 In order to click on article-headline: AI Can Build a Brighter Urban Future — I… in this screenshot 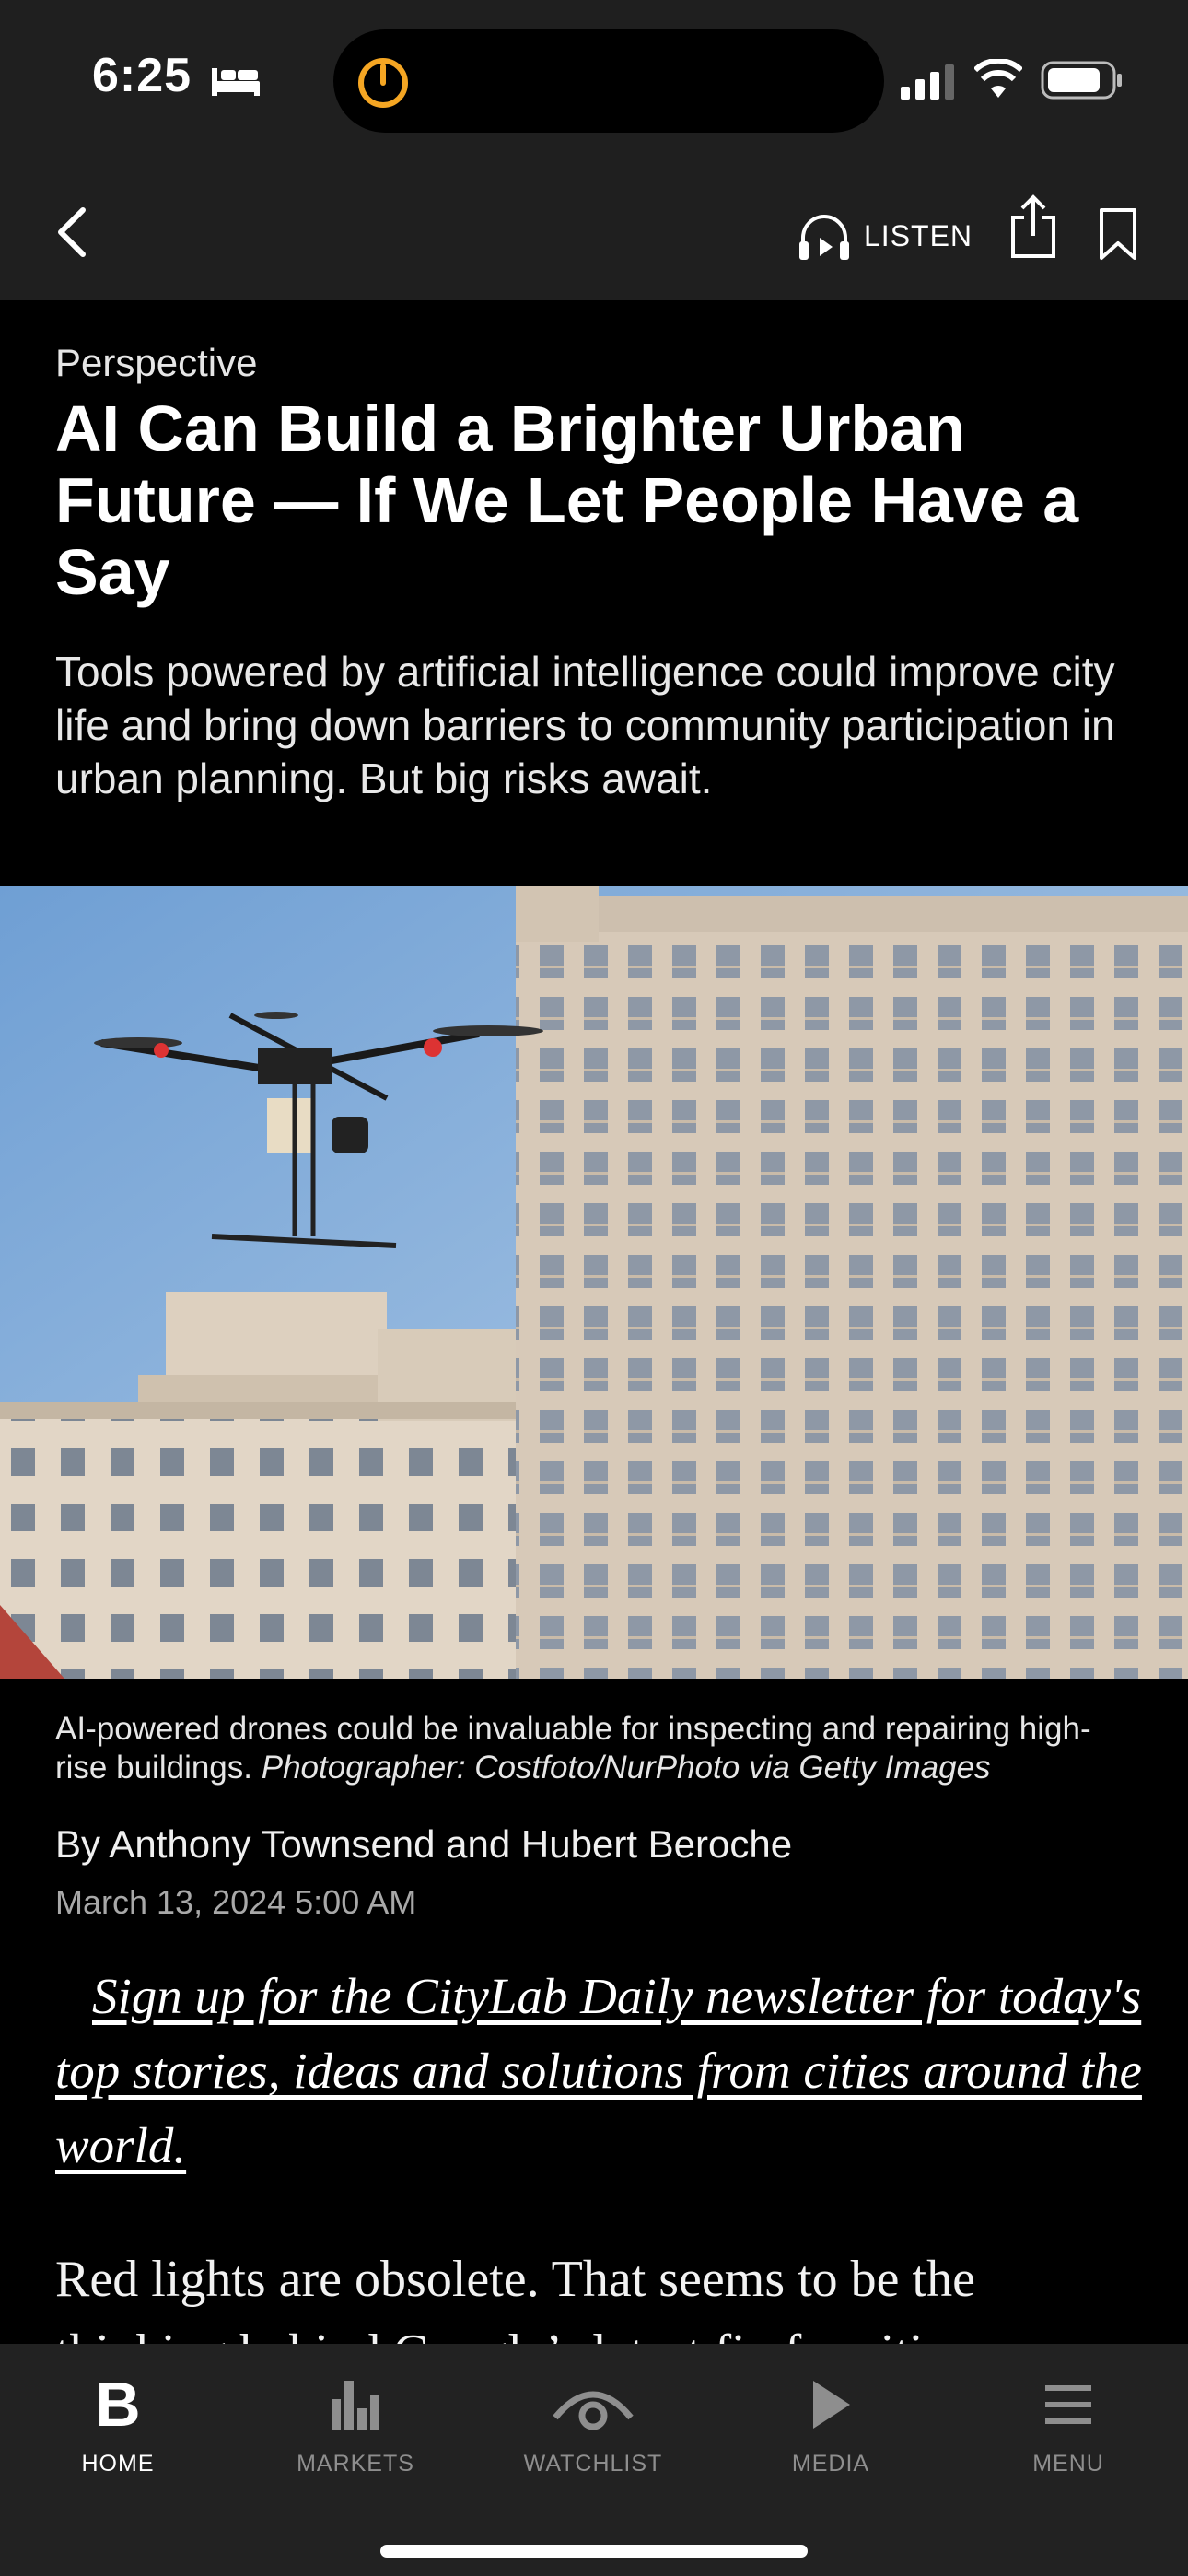, I will do `click(567, 500)`.